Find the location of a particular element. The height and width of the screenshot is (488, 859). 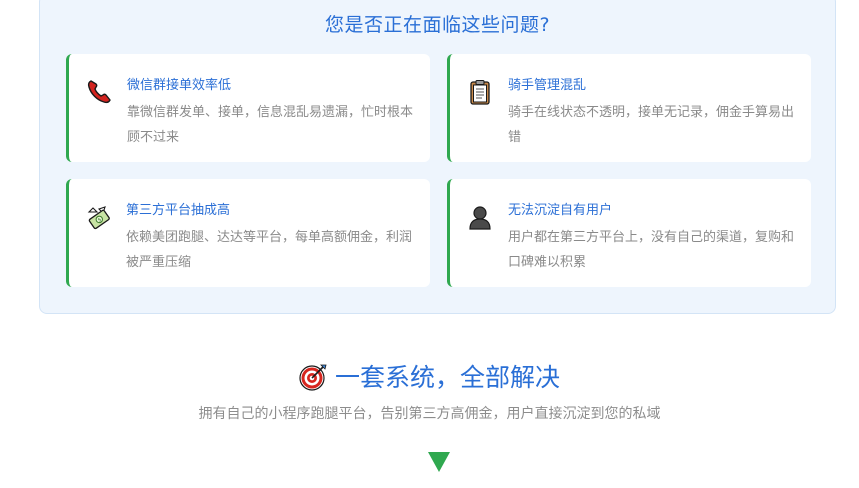

card-description: 骑手在线状态不透明，接单无记录，佣金手算易出错 is located at coordinates (651, 125).